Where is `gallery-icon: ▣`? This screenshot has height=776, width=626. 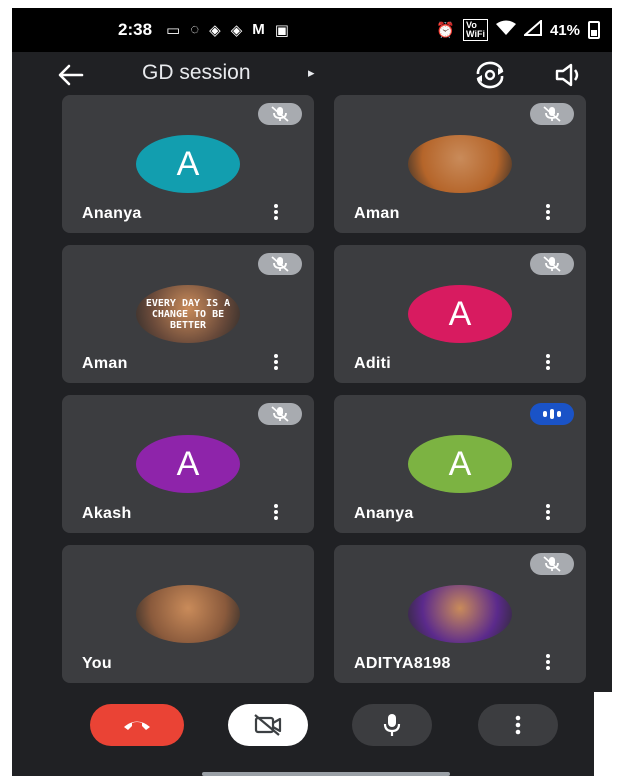 gallery-icon: ▣ is located at coordinates (281, 30).